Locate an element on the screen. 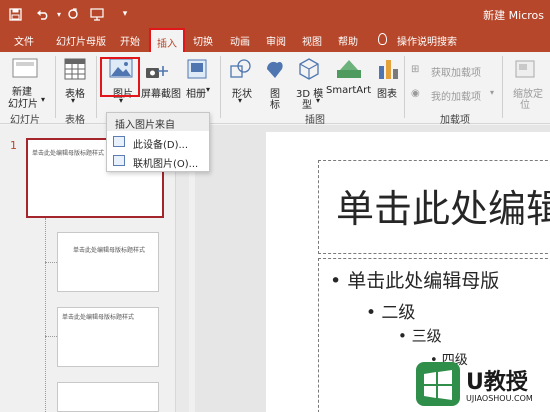 This screenshot has width=550, height=412. 3d-models-dropdown-icon: ▾ is located at coordinates (318, 100).